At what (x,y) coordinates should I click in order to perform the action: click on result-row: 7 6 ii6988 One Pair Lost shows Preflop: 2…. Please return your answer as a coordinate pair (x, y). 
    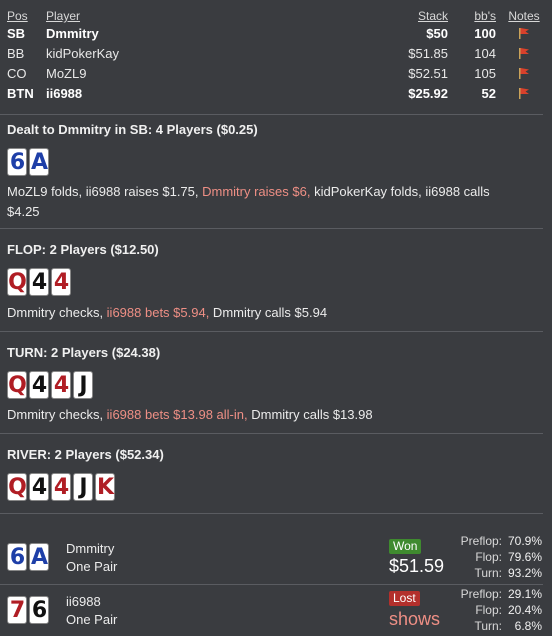
    Looking at the image, I should click on (276, 611).